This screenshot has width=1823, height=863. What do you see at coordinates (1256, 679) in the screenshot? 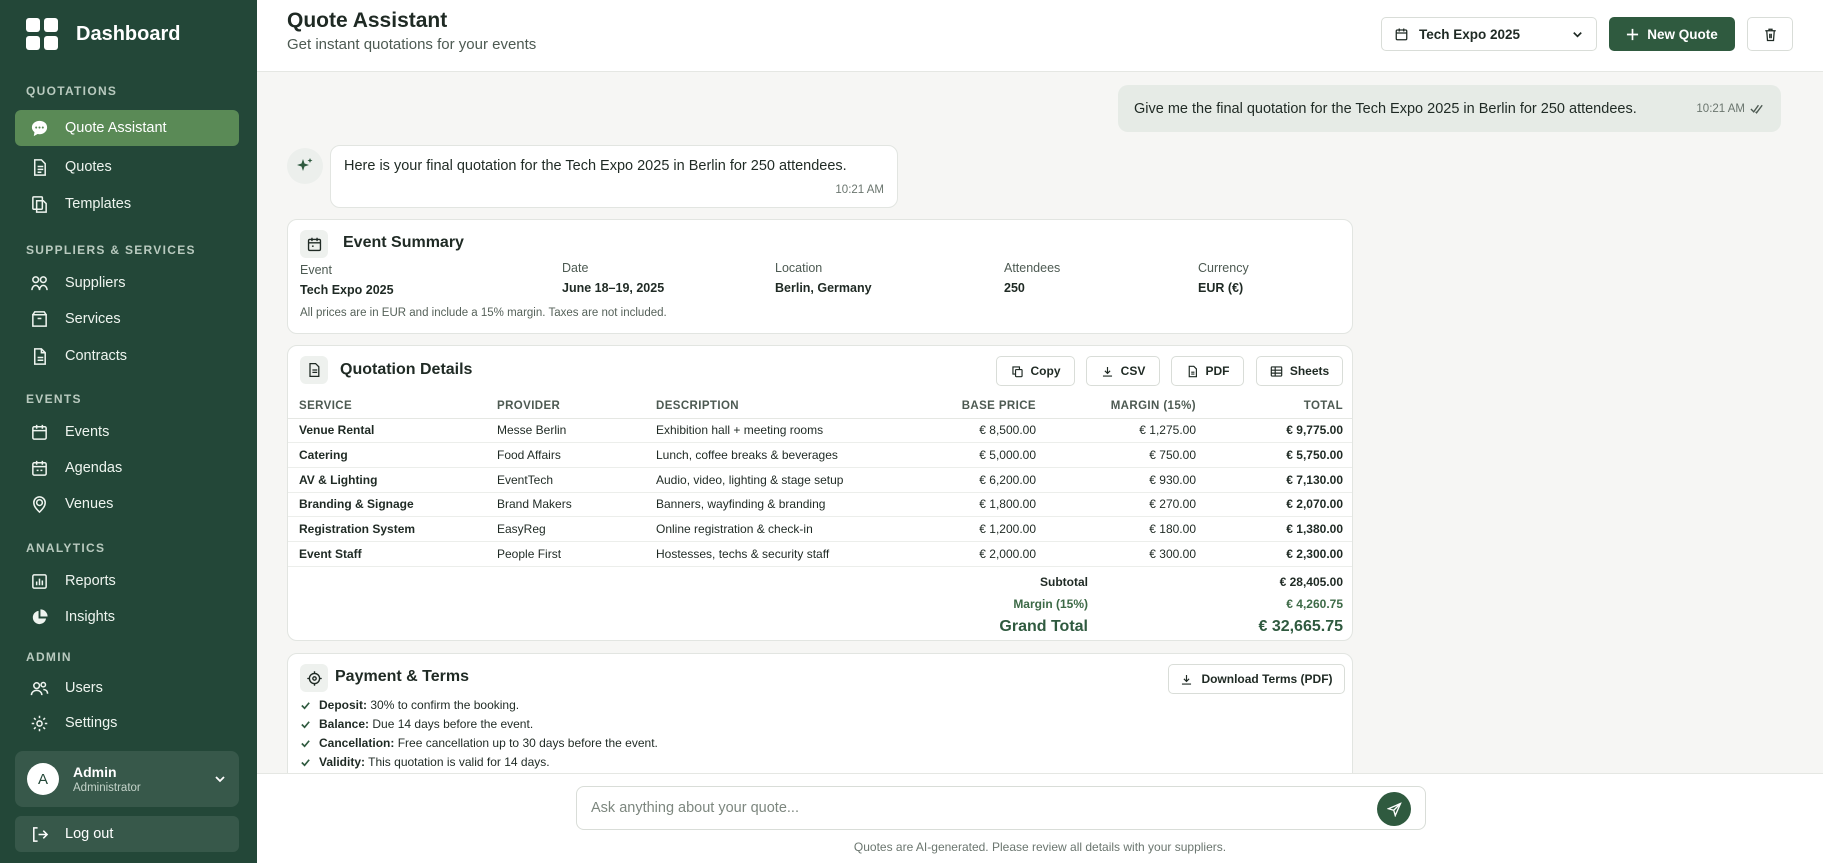
I see `download-terms-button: Download Terms (PDF)` at bounding box center [1256, 679].